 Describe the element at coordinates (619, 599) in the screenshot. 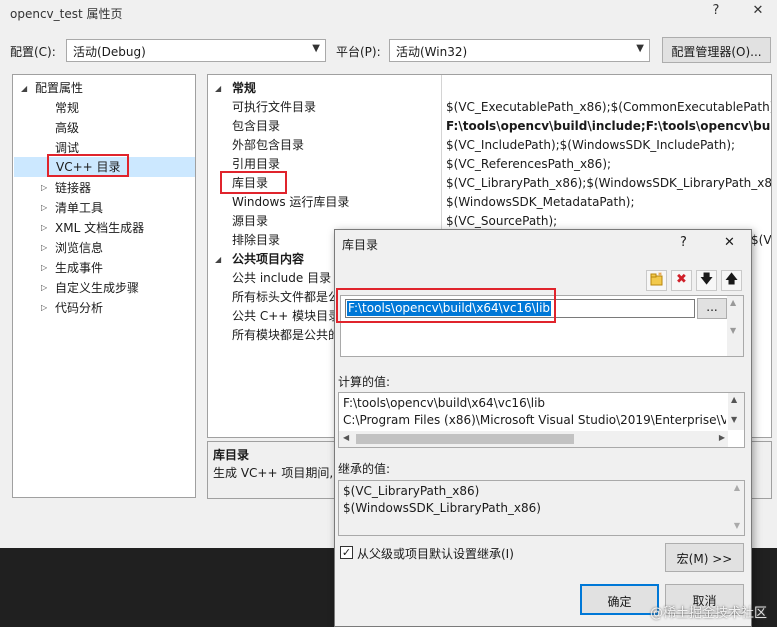

I see `ok-button: 确定` at that location.